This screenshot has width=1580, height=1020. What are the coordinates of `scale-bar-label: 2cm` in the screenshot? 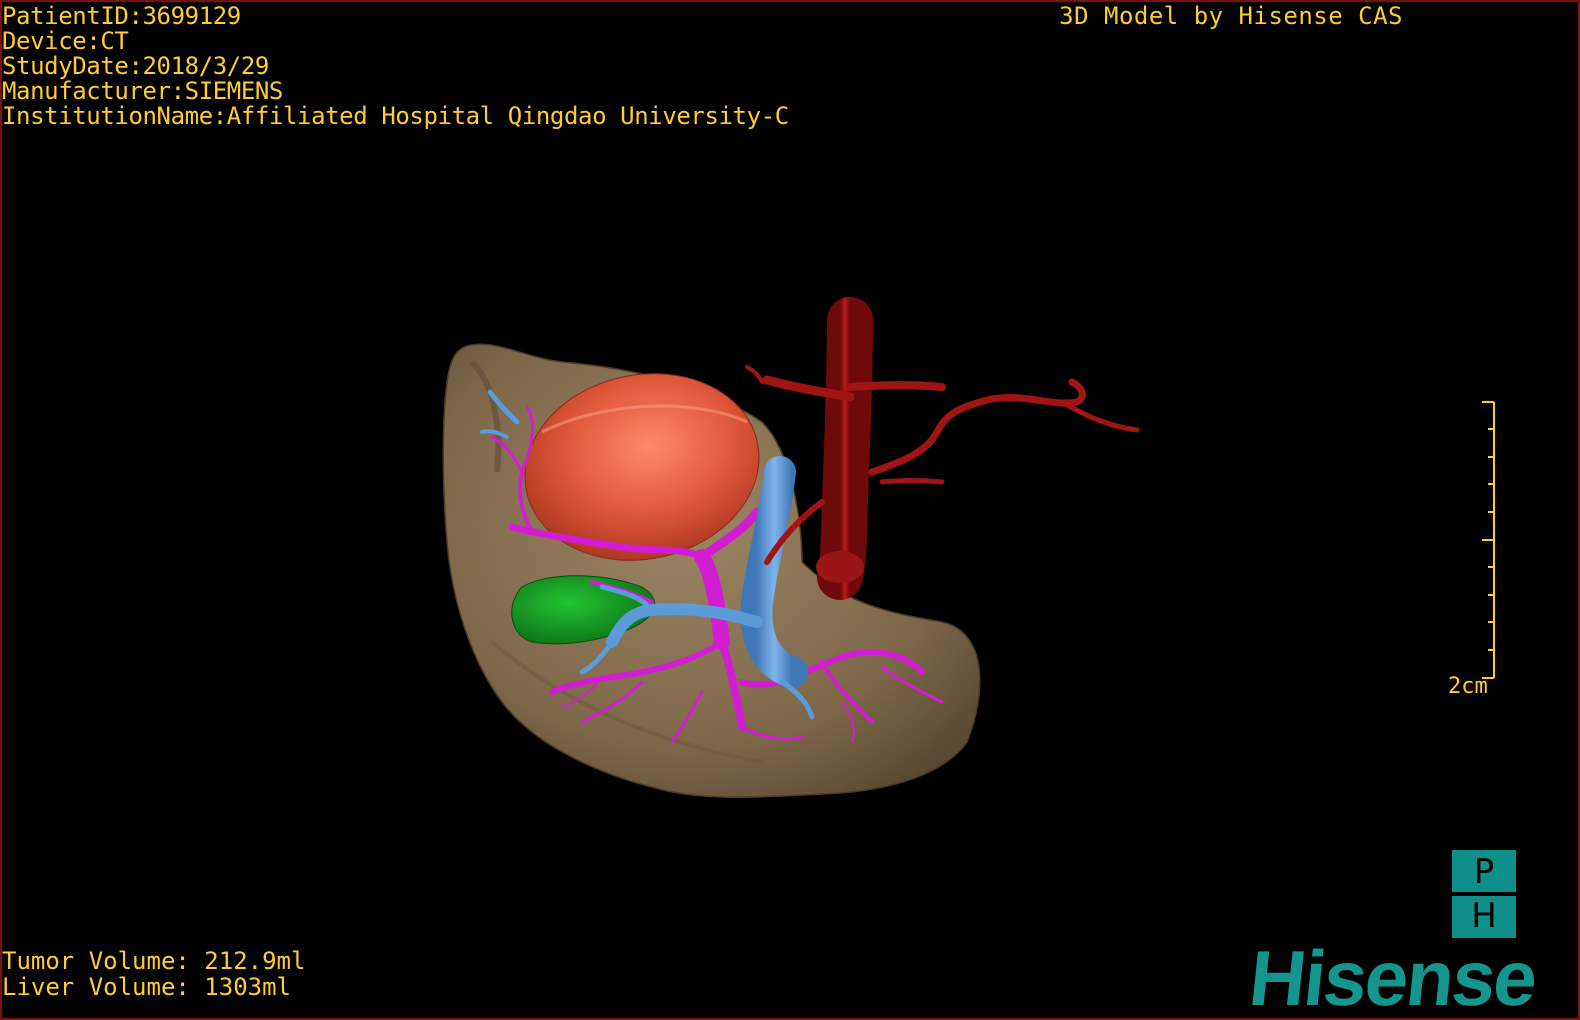 It's located at (1468, 686).